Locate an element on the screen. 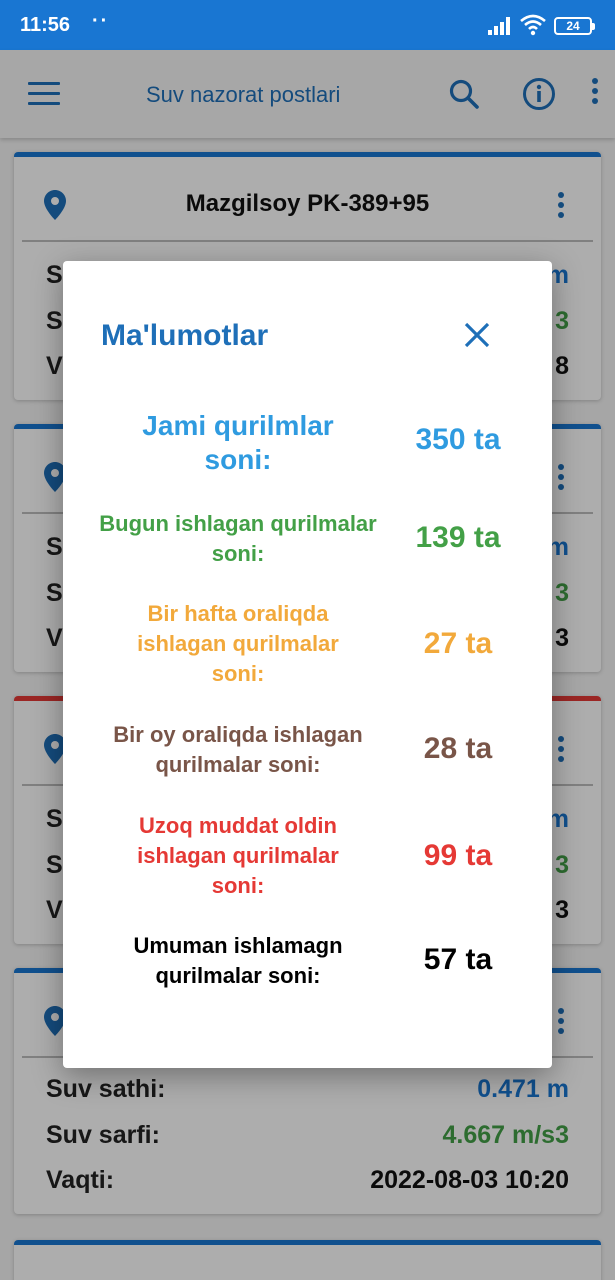  stat-value: 57 ta is located at coordinates (458, 959).